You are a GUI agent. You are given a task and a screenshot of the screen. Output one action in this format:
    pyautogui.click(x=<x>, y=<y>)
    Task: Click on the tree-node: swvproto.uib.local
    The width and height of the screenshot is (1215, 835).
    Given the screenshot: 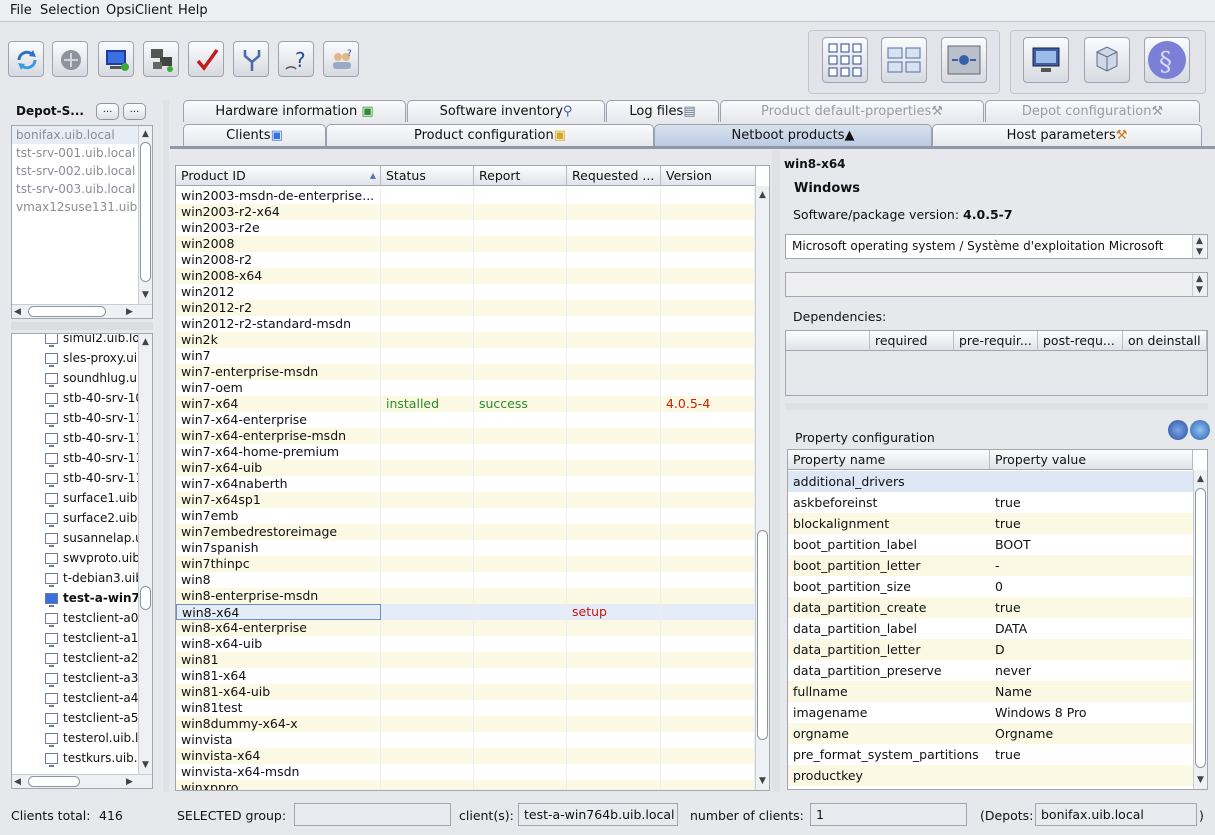 What is the action you would take?
    pyautogui.click(x=75, y=558)
    